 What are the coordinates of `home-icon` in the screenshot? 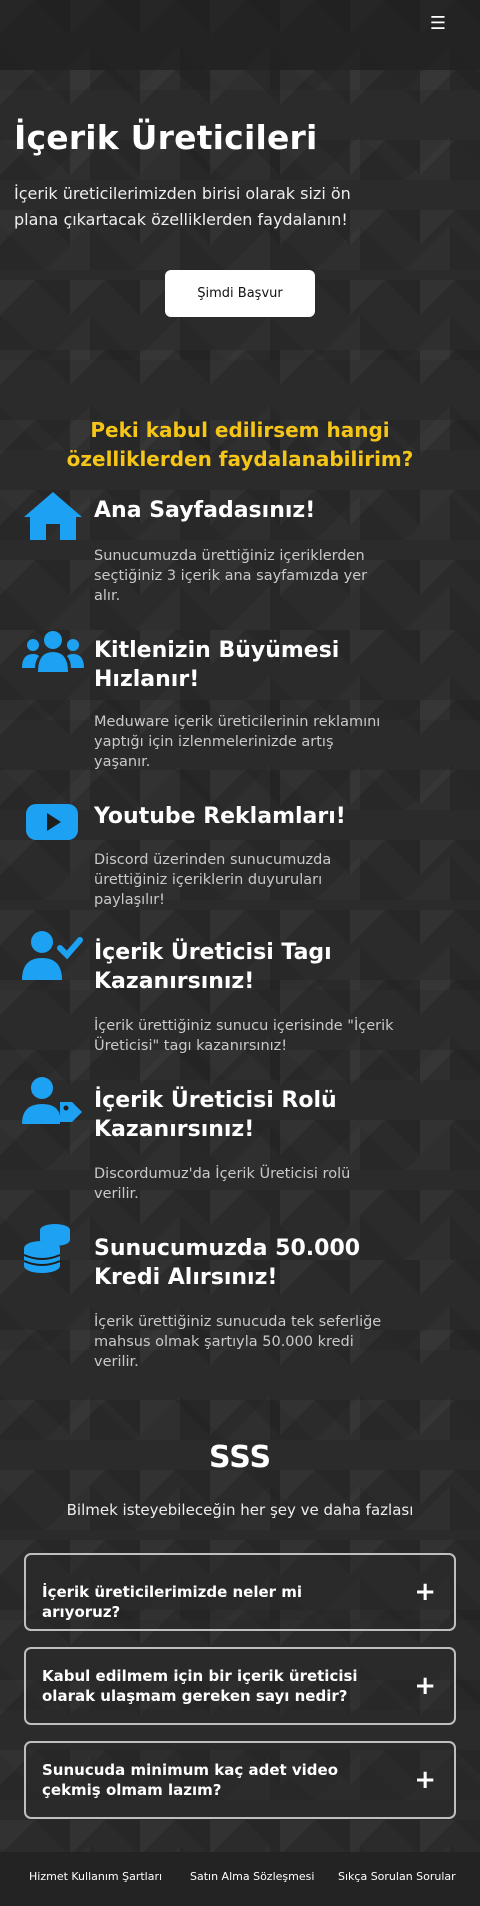 It's located at (53, 516).